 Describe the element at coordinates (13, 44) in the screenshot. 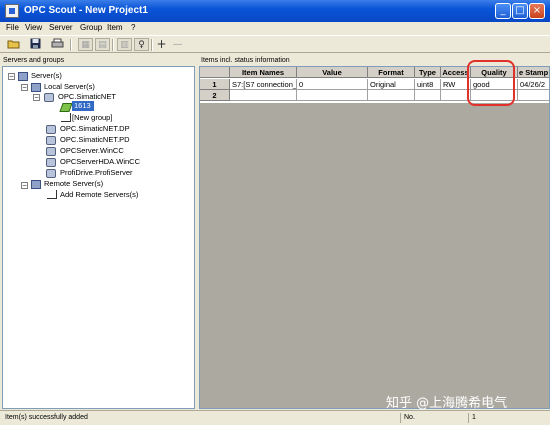

I see `open-folder-icon` at that location.